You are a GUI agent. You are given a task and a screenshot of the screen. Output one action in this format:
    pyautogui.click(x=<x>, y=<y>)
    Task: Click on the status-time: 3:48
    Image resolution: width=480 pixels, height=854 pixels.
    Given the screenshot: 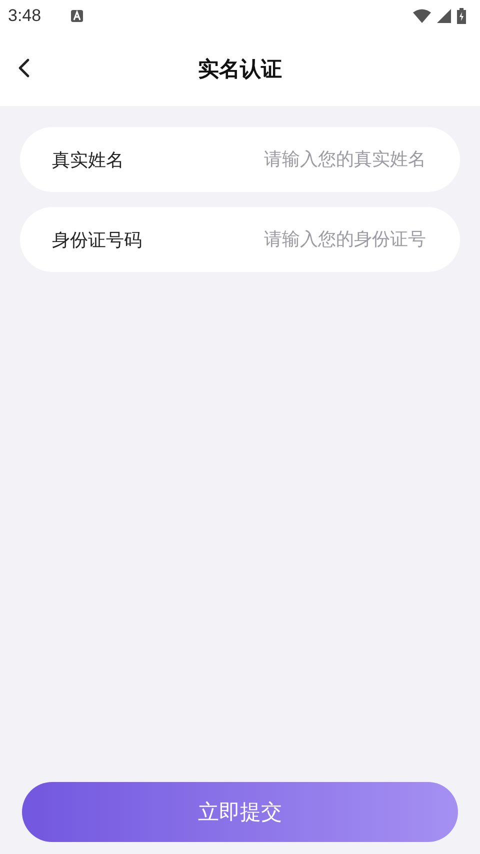 What is the action you would take?
    pyautogui.click(x=25, y=16)
    